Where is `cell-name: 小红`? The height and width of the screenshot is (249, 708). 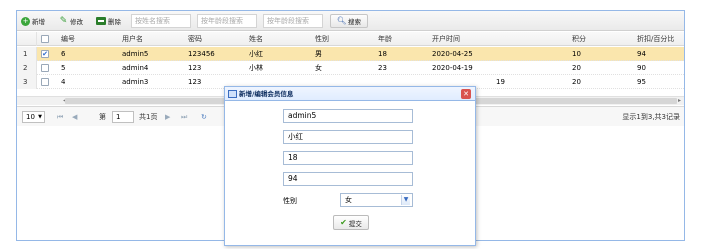
cell-name: 小红 is located at coordinates (256, 54).